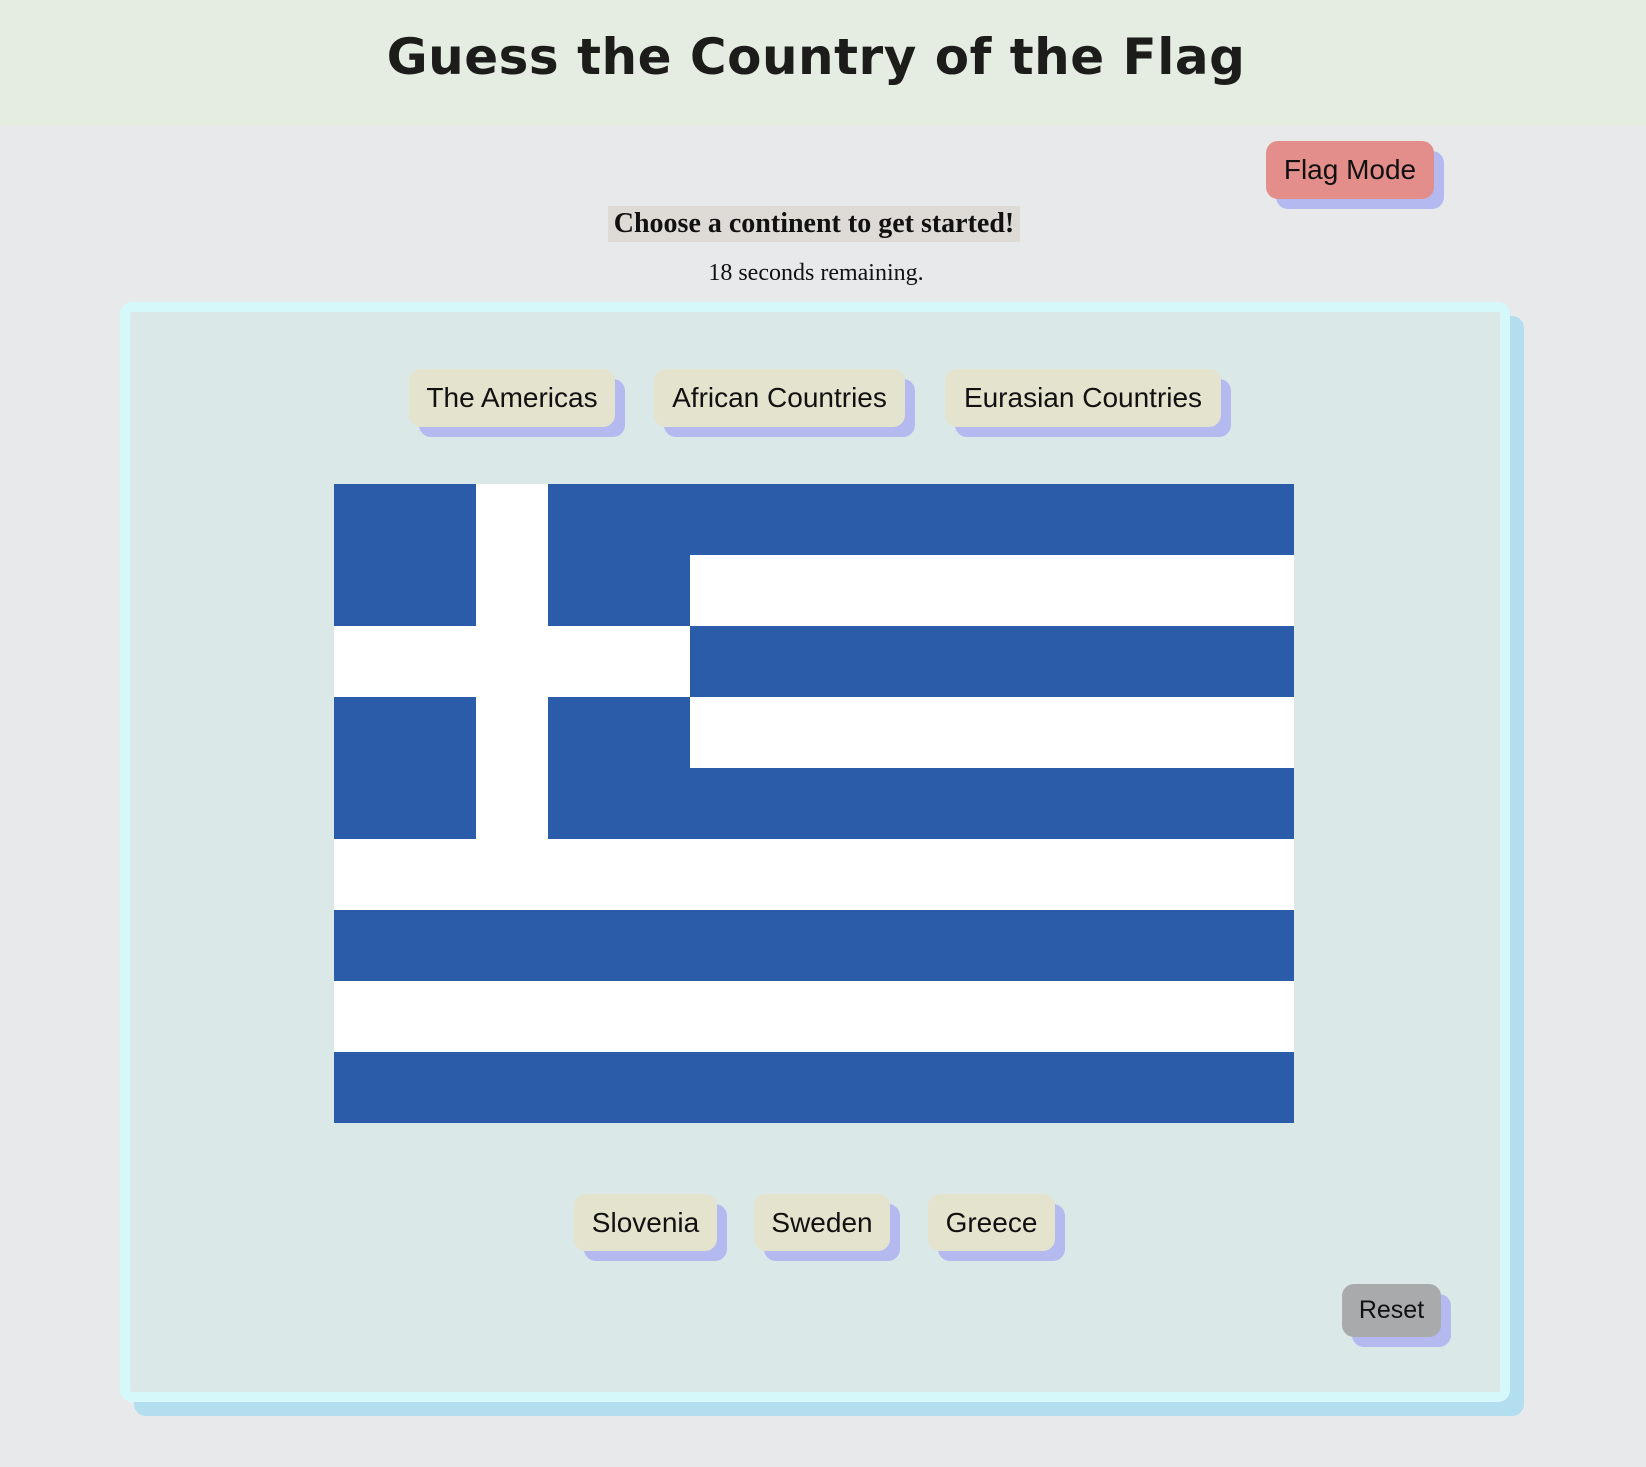 The image size is (1646, 1467). I want to click on reset-button: Reset, so click(1391, 1310).